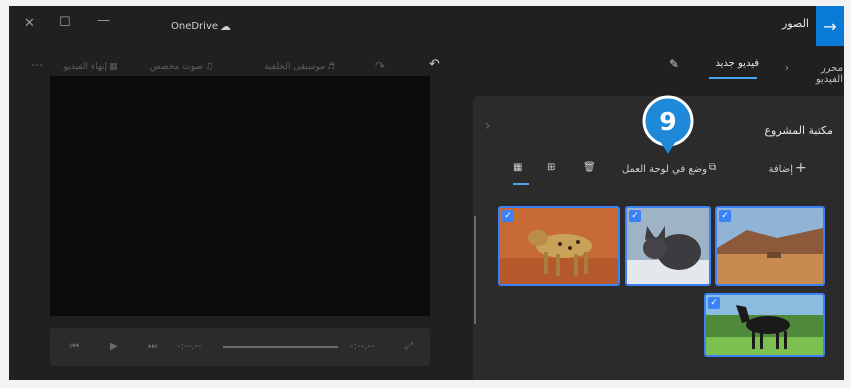  What do you see at coordinates (795, 23) in the screenshot?
I see `app-title: الصور` at bounding box center [795, 23].